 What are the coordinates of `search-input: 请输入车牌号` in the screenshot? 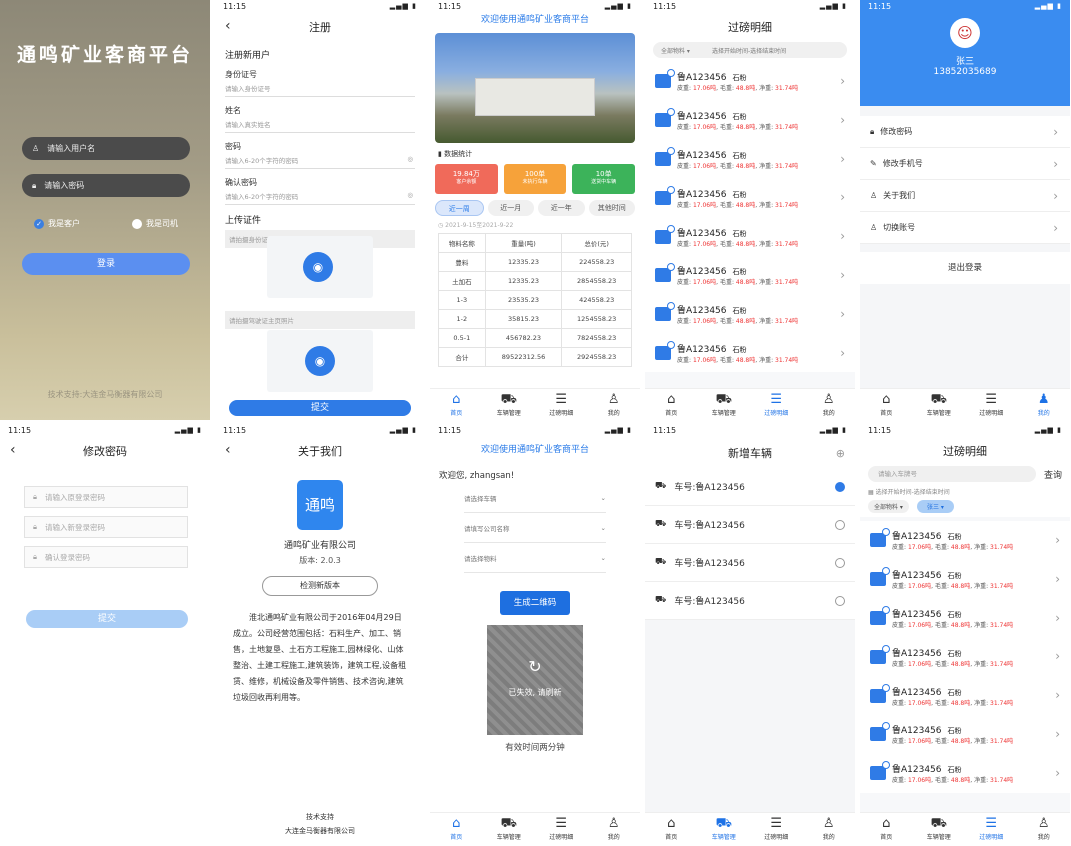 It's located at (952, 474).